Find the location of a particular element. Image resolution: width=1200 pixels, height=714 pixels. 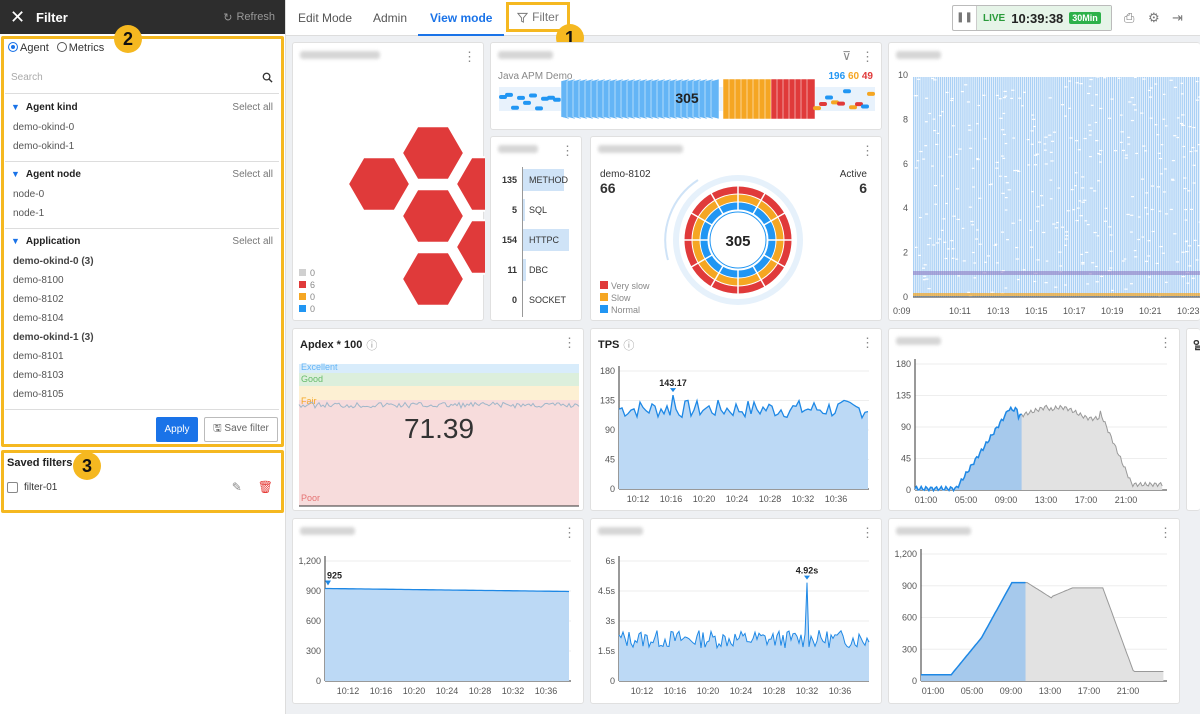

apm-segment-very-slow is located at coordinates (811, 99).